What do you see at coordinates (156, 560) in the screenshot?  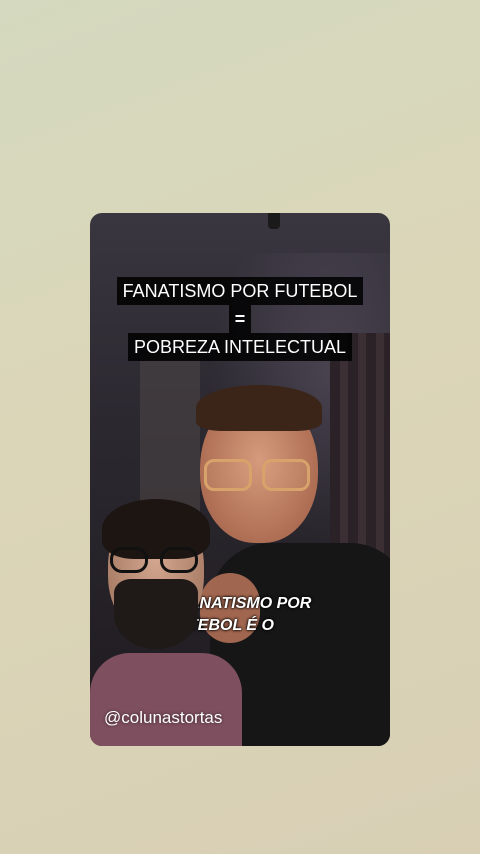 I see `reactor-glasses` at bounding box center [156, 560].